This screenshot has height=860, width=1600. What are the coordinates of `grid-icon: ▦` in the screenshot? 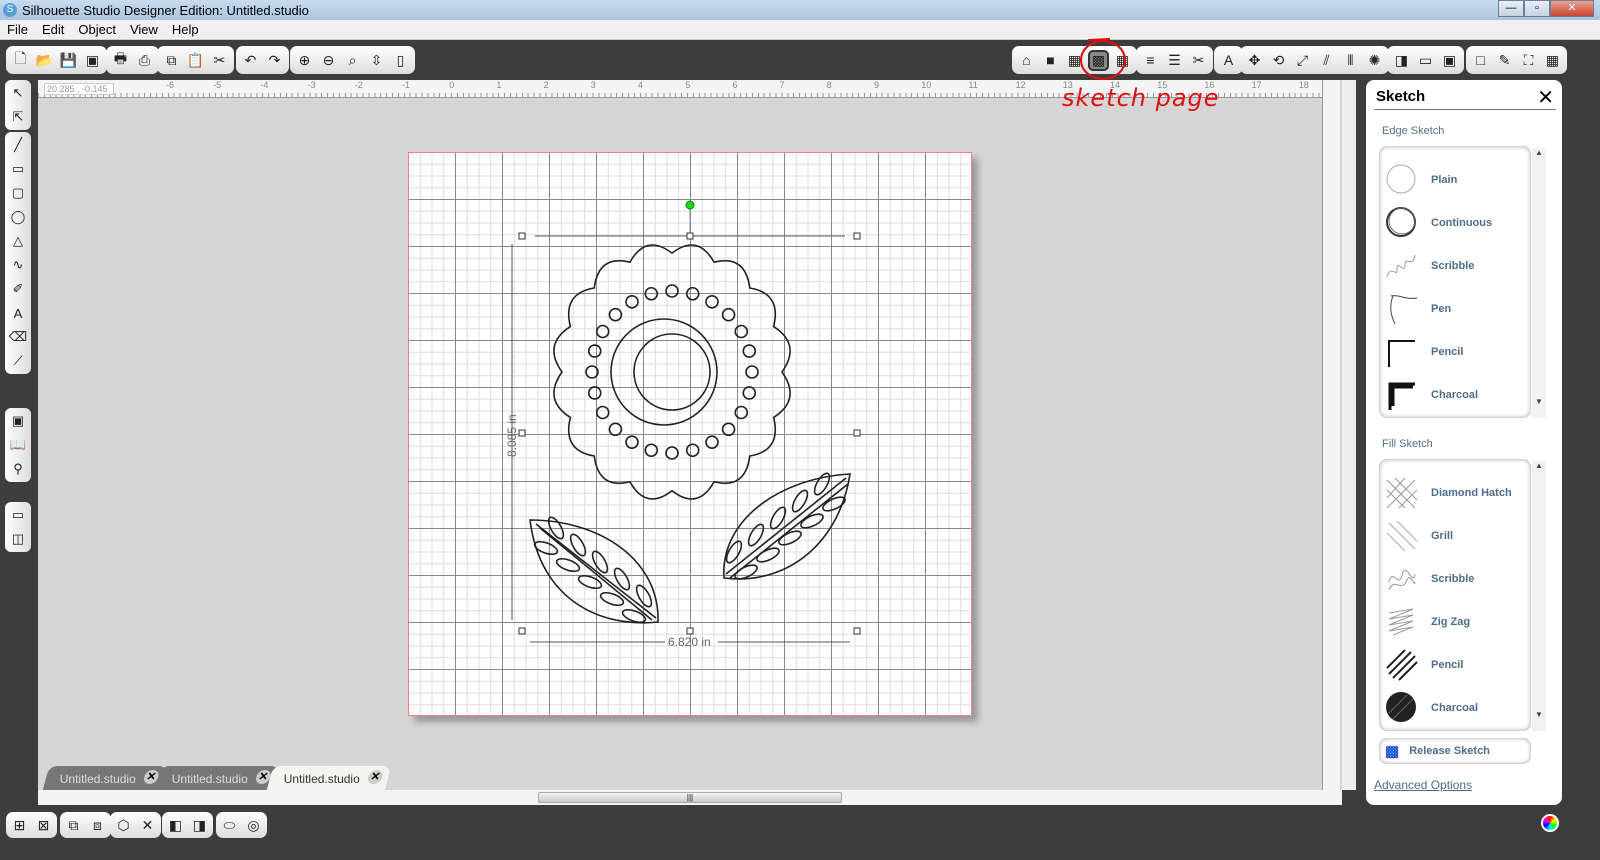 It's located at (1552, 60).